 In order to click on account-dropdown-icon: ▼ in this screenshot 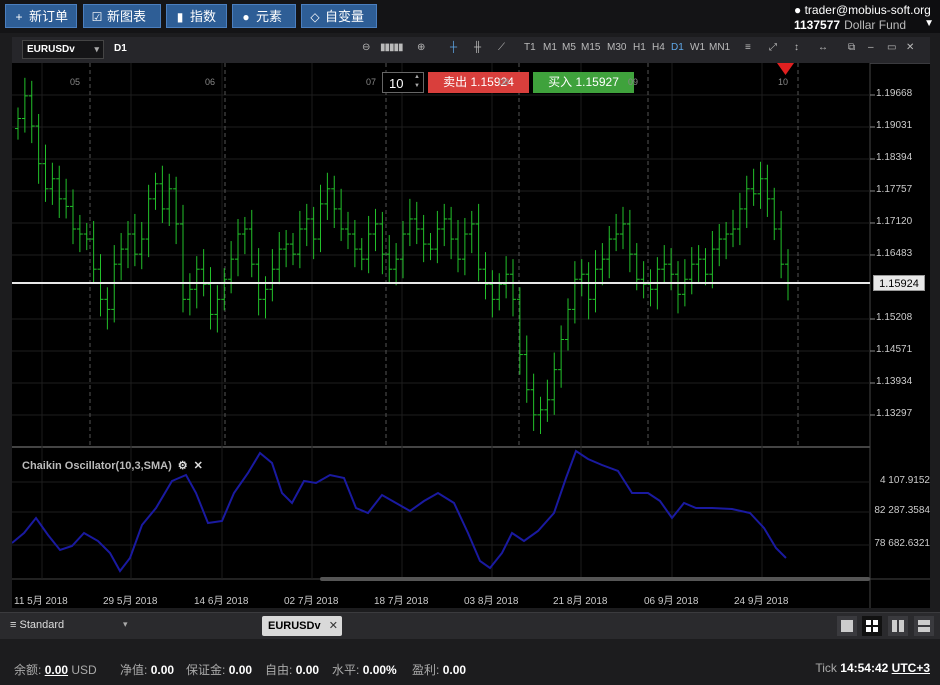, I will do `click(929, 23)`.